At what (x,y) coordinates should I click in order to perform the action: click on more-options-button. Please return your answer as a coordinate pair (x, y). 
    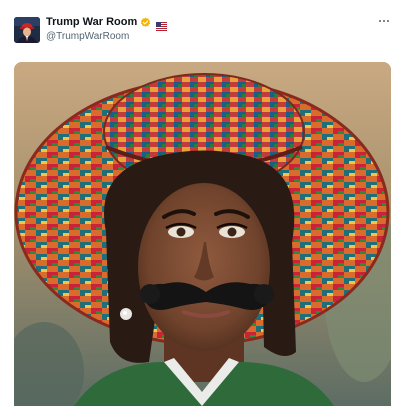
    Looking at the image, I should click on (384, 21).